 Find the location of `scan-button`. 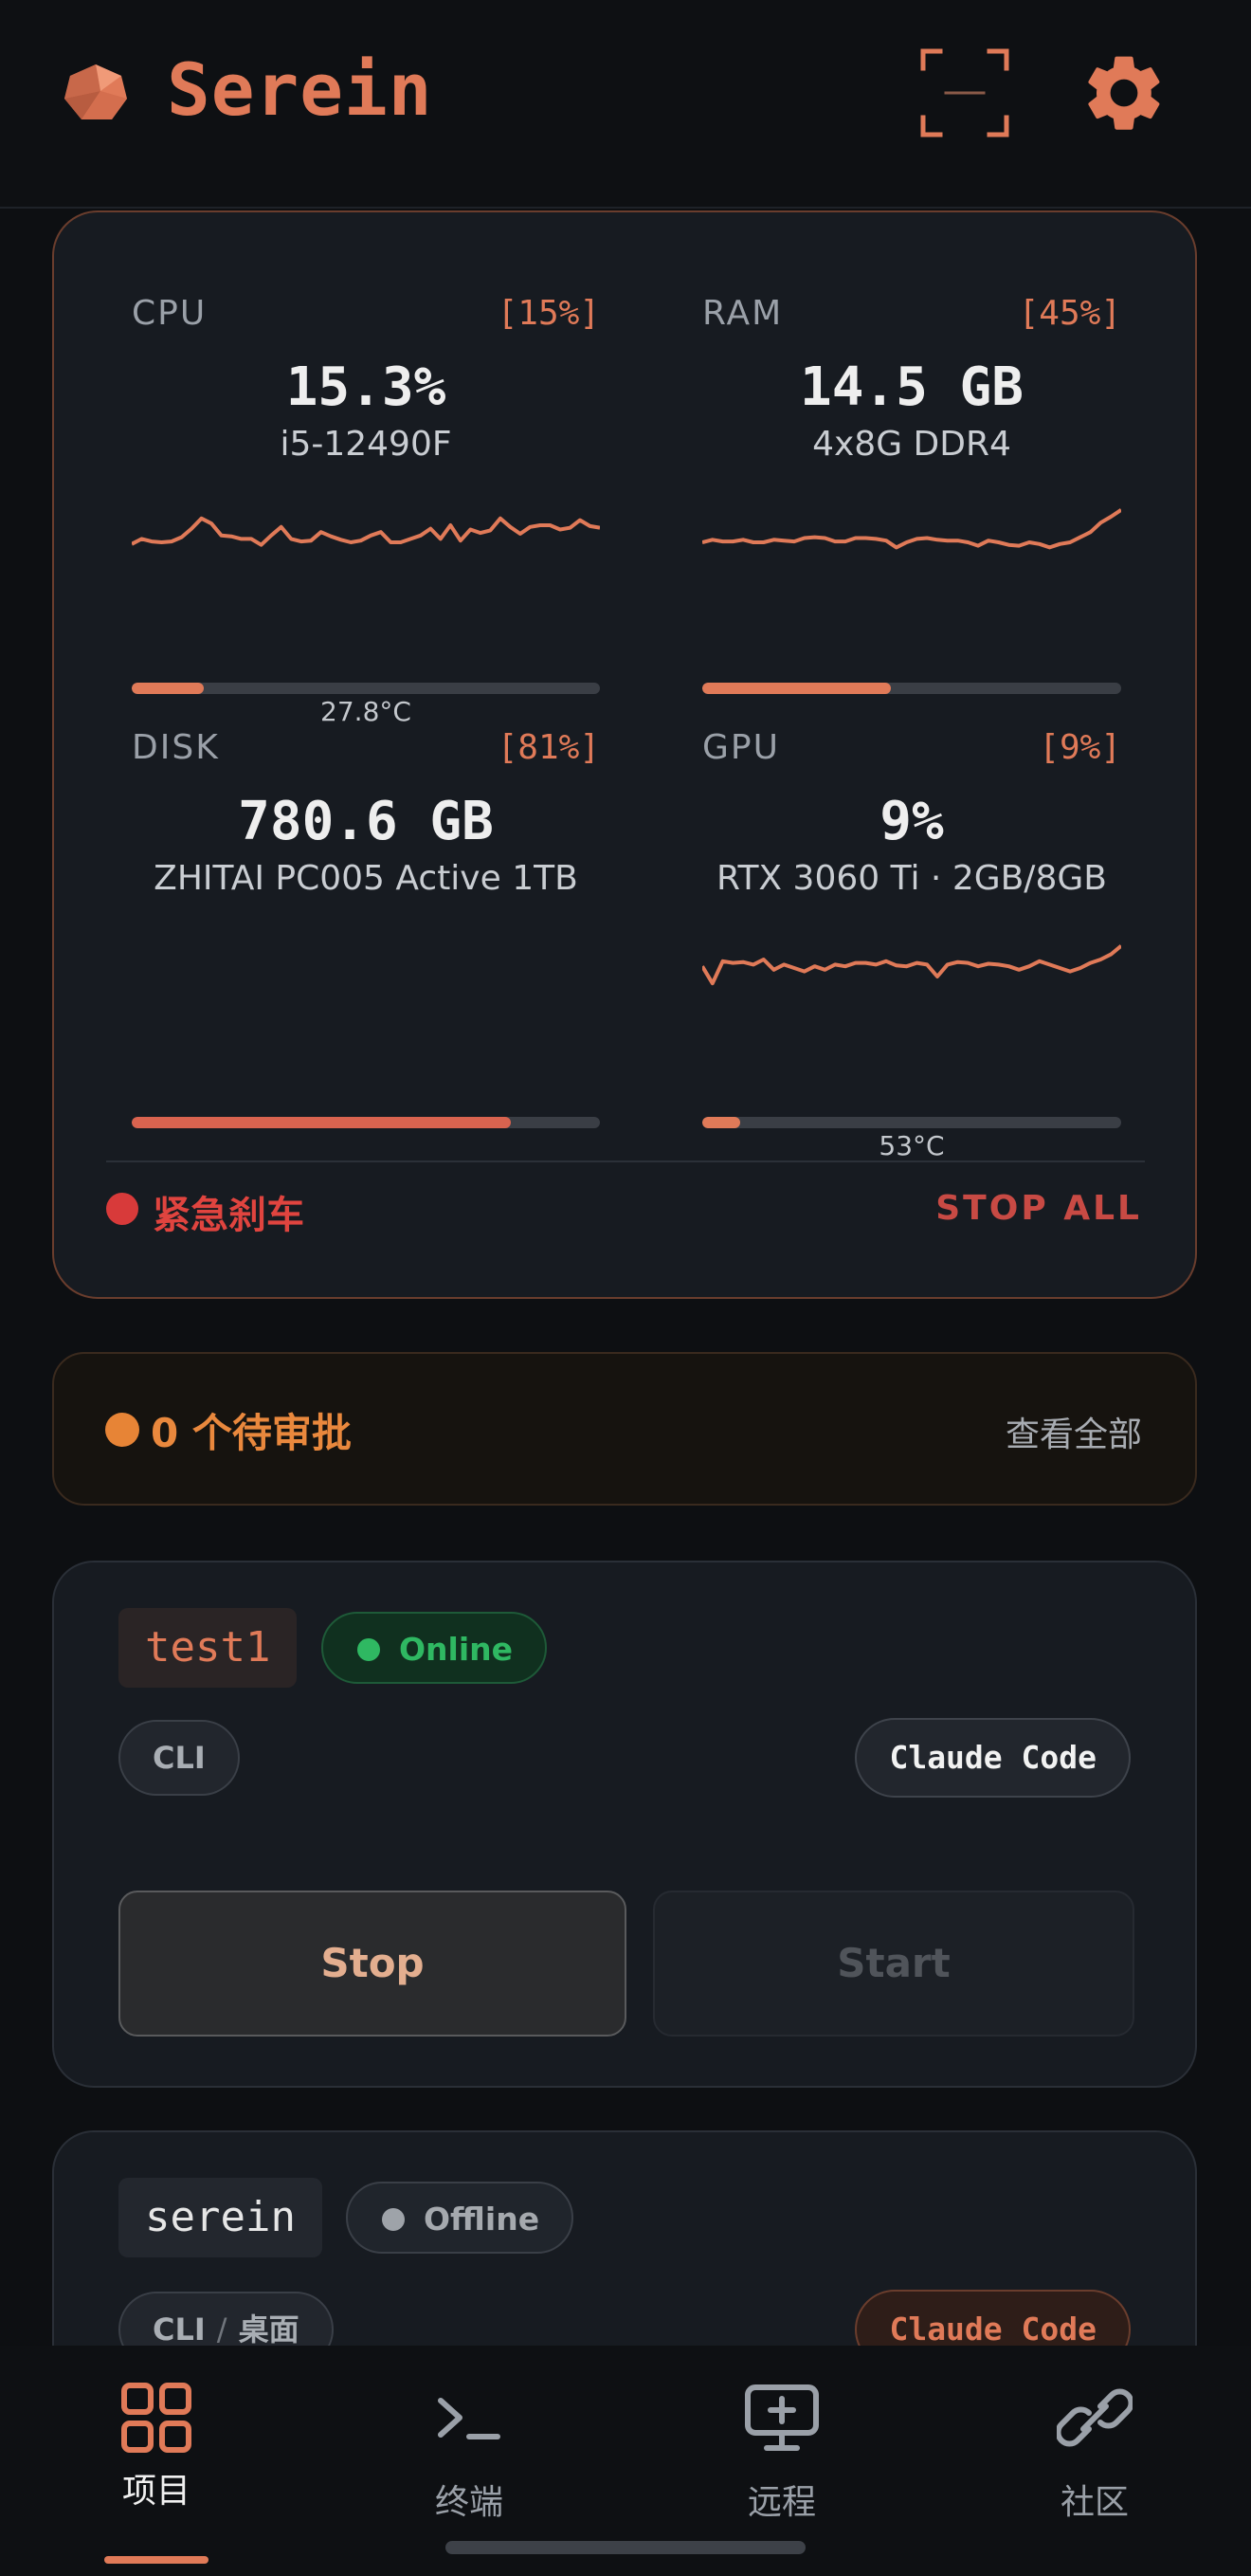

scan-button is located at coordinates (965, 93).